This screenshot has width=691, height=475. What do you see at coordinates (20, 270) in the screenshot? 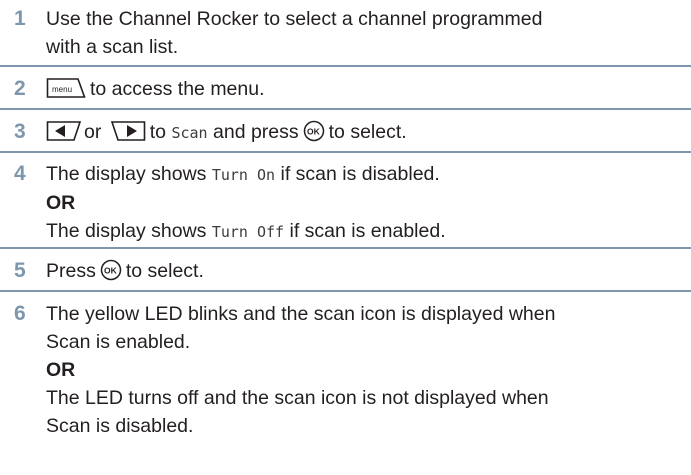
I see `step-number: 5` at bounding box center [20, 270].